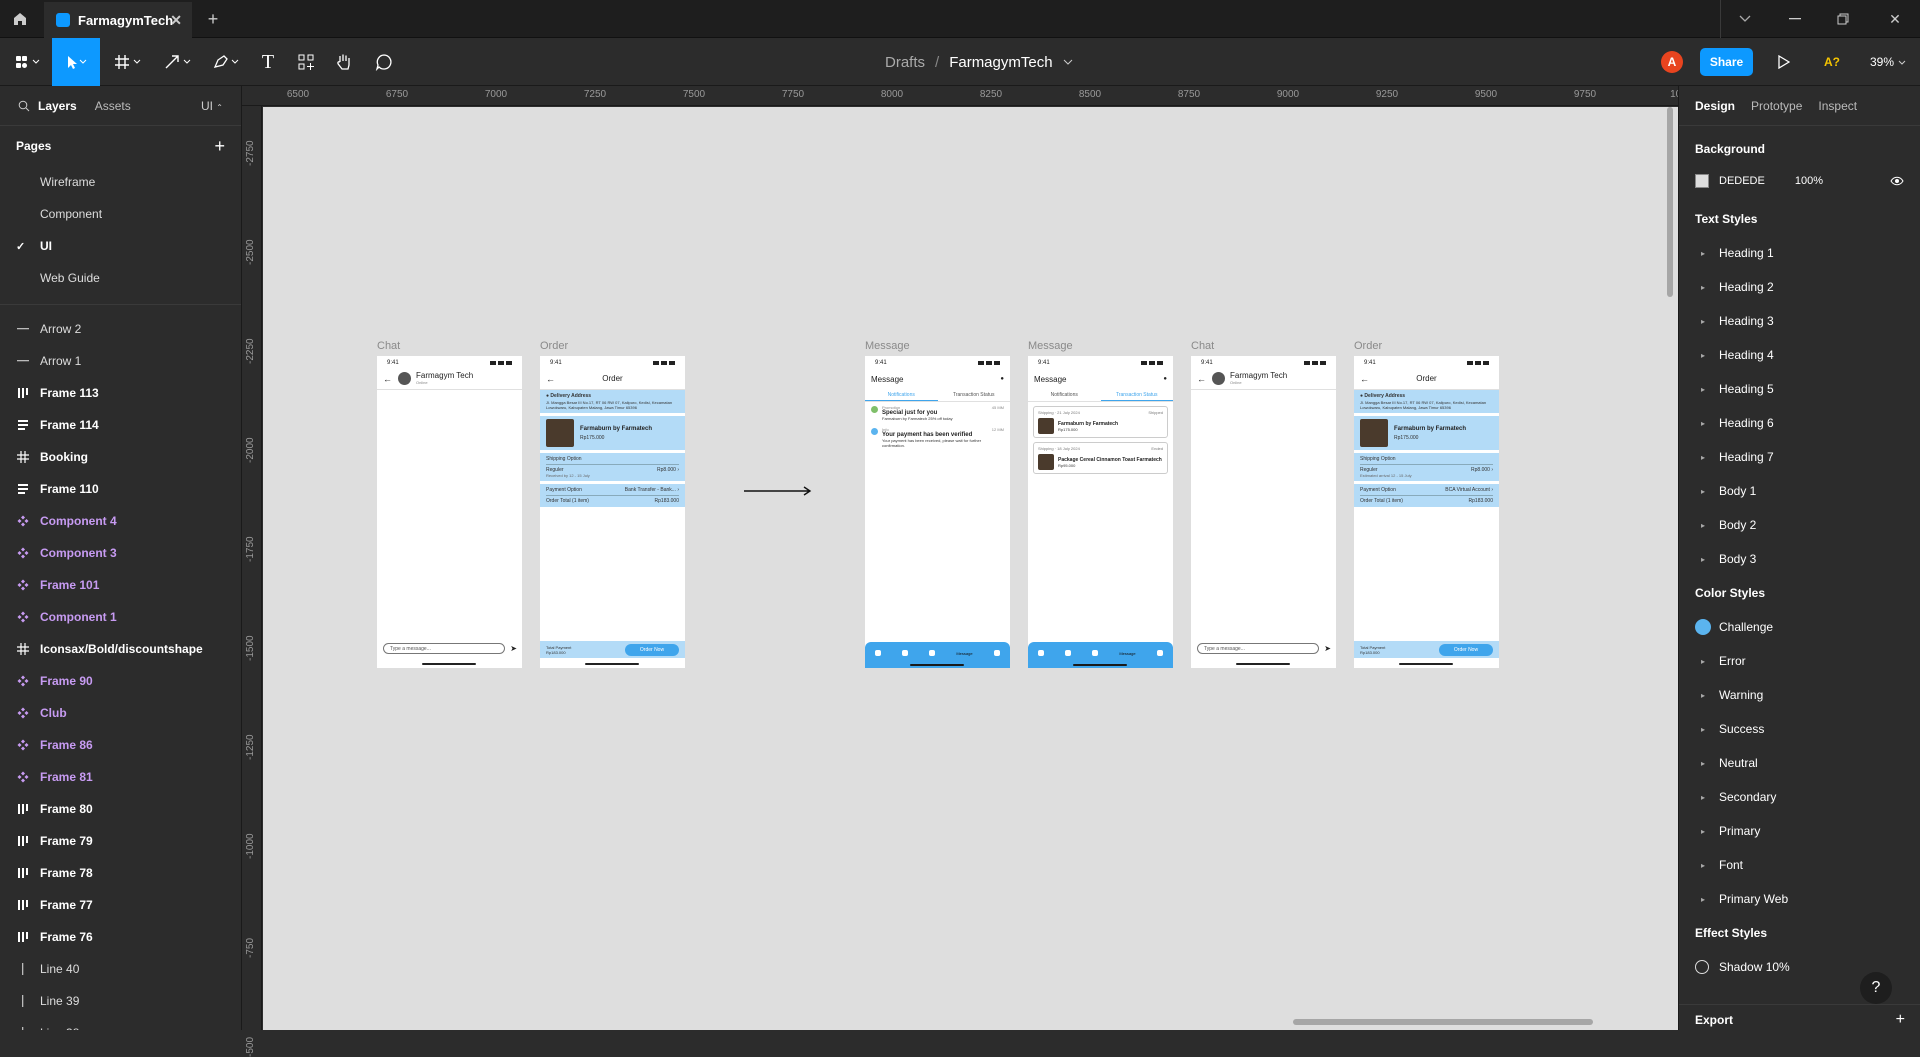  What do you see at coordinates (1799, 287) in the screenshot?
I see `text-style-item: ▸ Heading 2` at bounding box center [1799, 287].